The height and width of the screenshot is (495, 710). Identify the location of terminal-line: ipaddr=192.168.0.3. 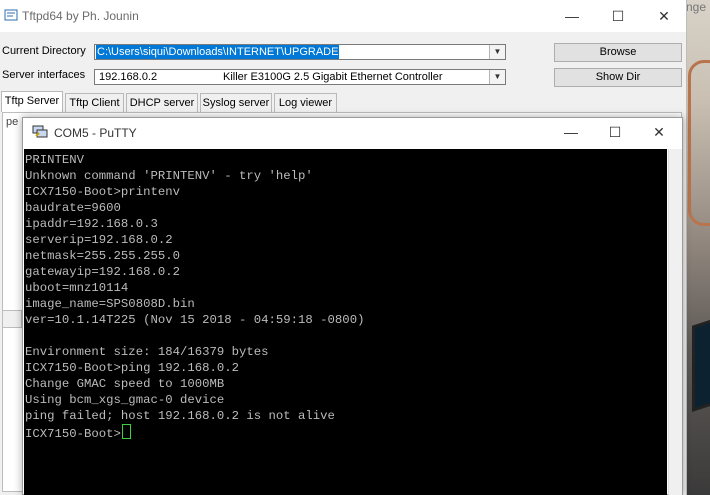
(91, 224).